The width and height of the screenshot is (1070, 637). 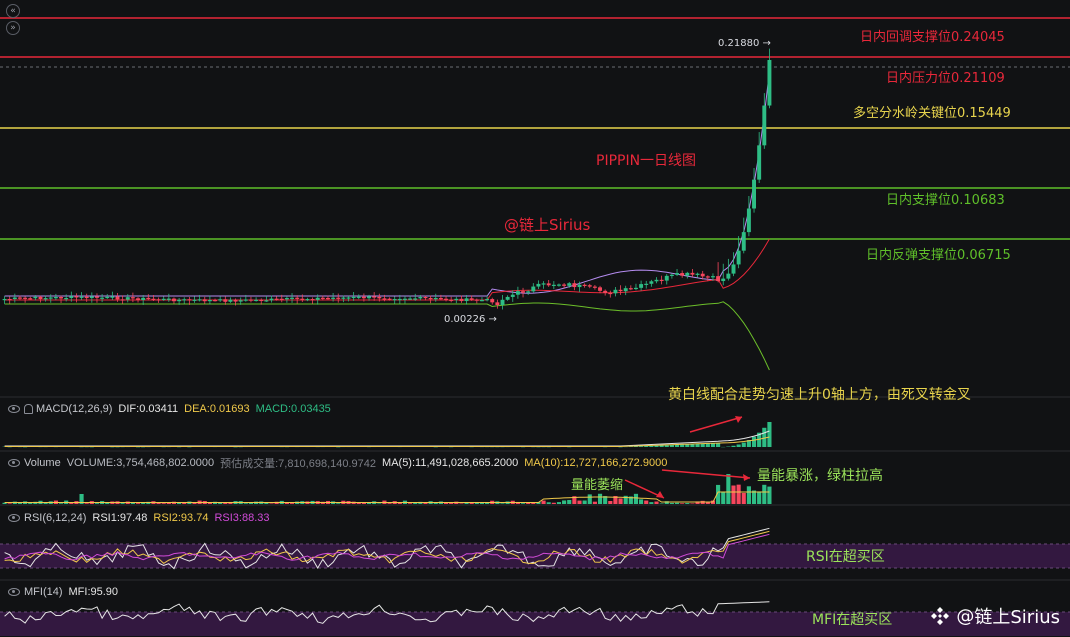 What do you see at coordinates (646, 161) in the screenshot?
I see `chart-title: PIPPIN一日线图` at bounding box center [646, 161].